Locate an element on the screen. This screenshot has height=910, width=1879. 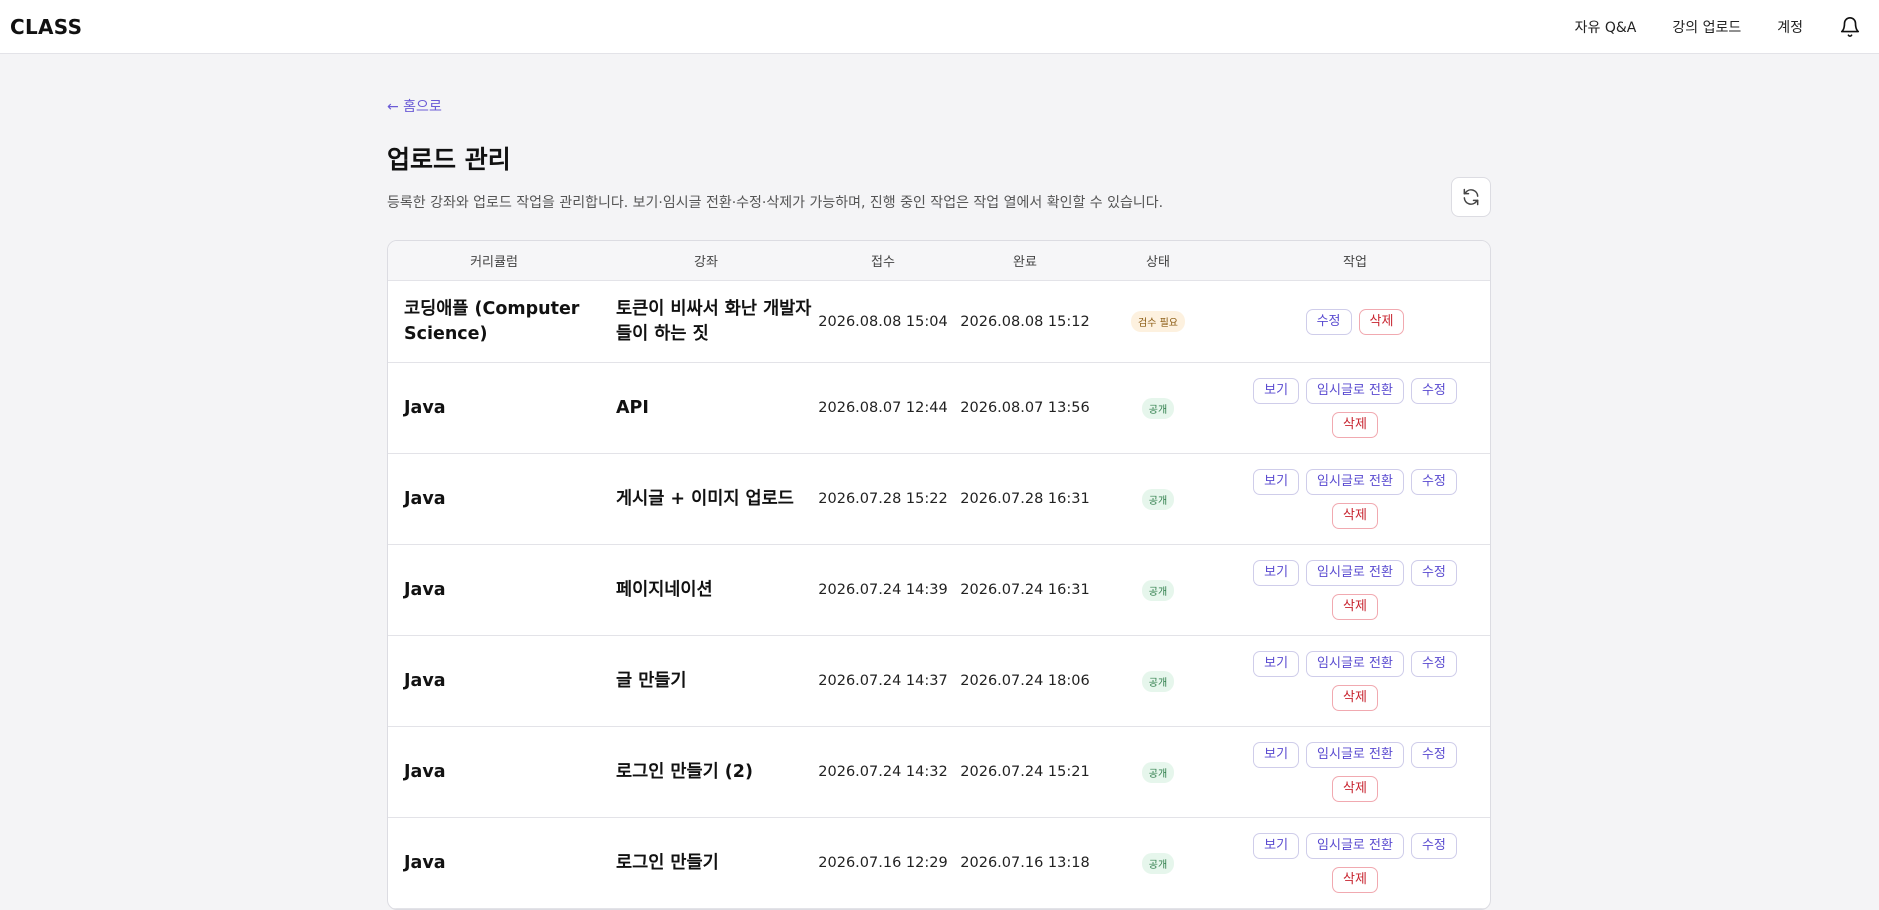
page-title: 업로드 관리 is located at coordinates (449, 159).